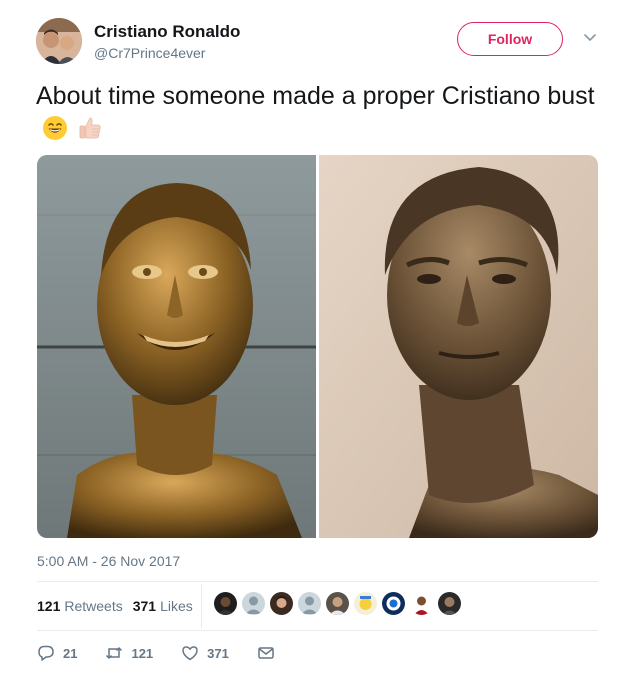 The height and width of the screenshot is (680, 635). I want to click on heart-icon, so click(190, 653).